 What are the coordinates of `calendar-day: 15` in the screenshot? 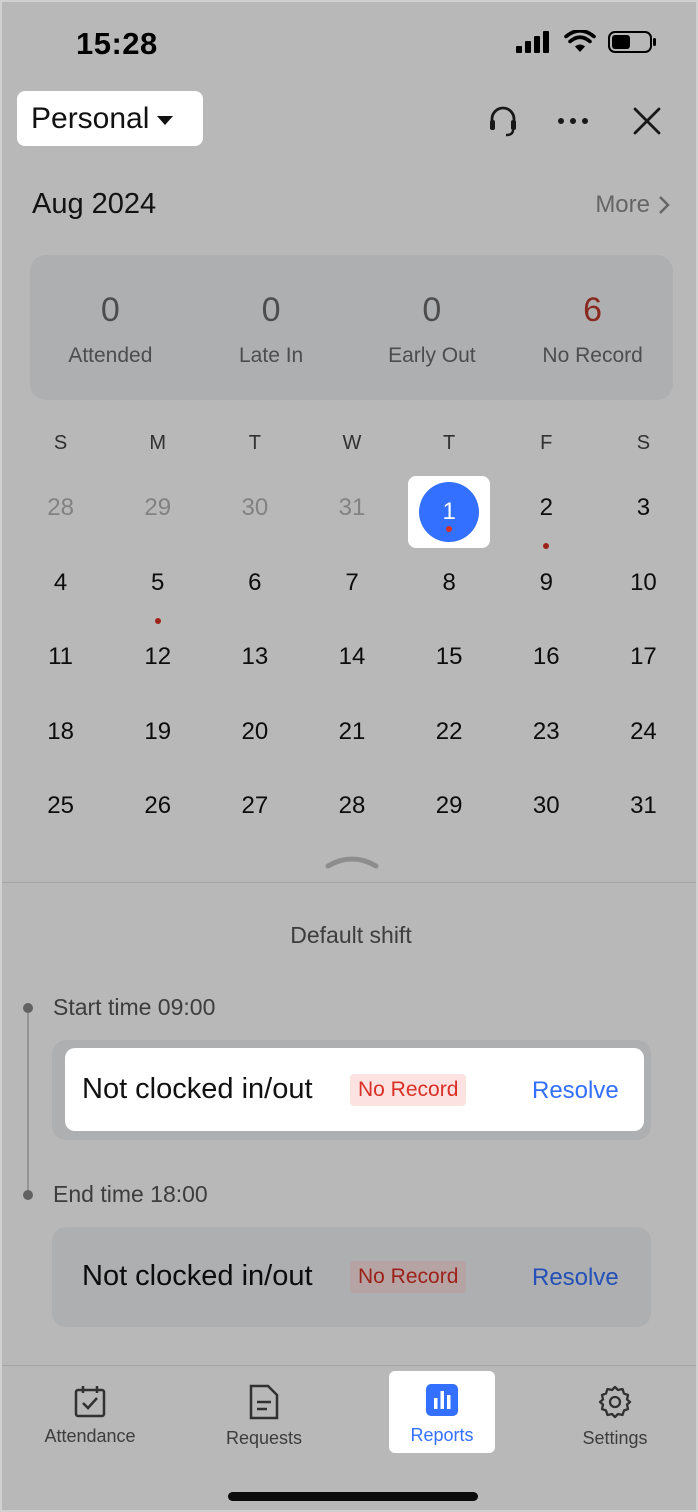 It's located at (449, 658).